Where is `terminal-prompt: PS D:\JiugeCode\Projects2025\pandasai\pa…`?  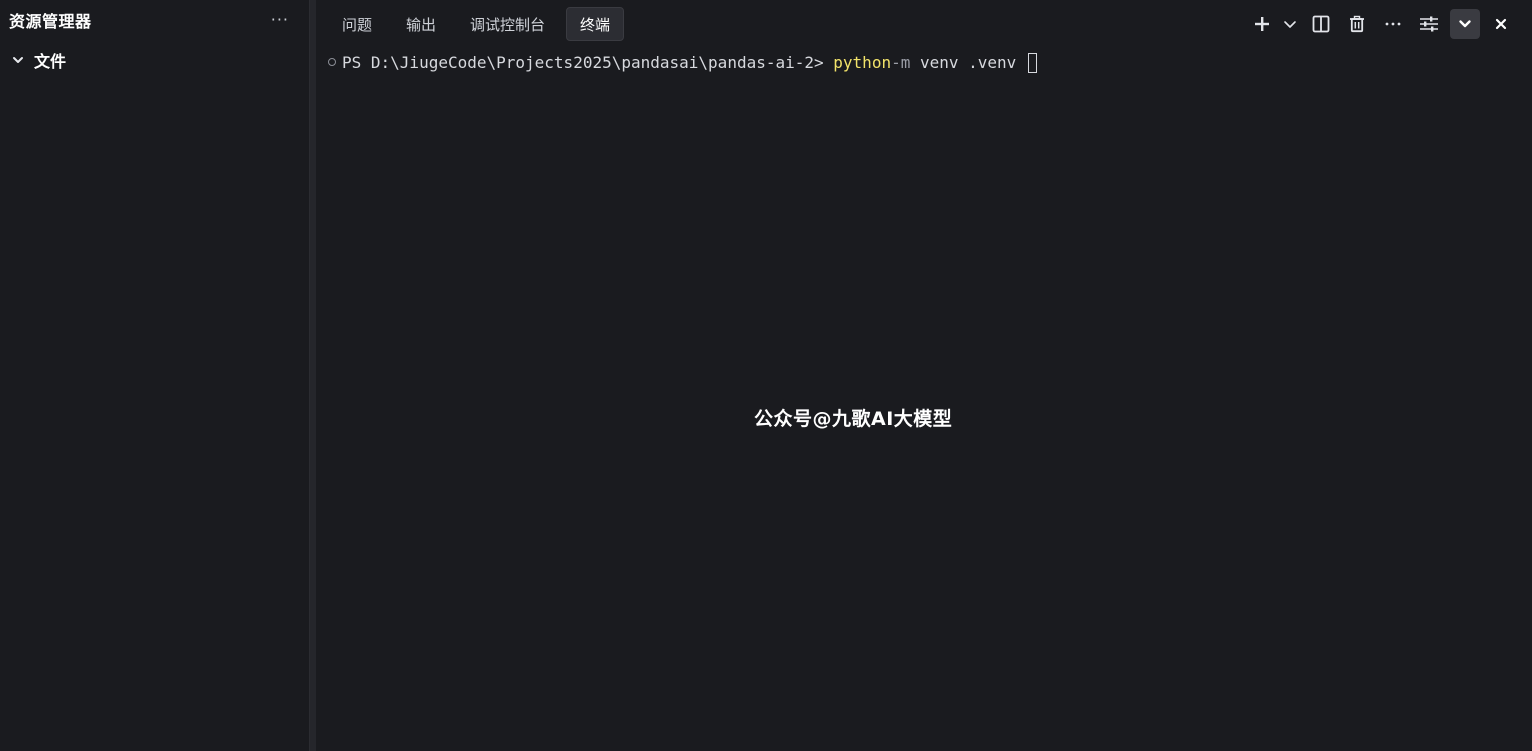
terminal-prompt: PS D:\JiugeCode\Projects2025\pandasai\pa… is located at coordinates (588, 62).